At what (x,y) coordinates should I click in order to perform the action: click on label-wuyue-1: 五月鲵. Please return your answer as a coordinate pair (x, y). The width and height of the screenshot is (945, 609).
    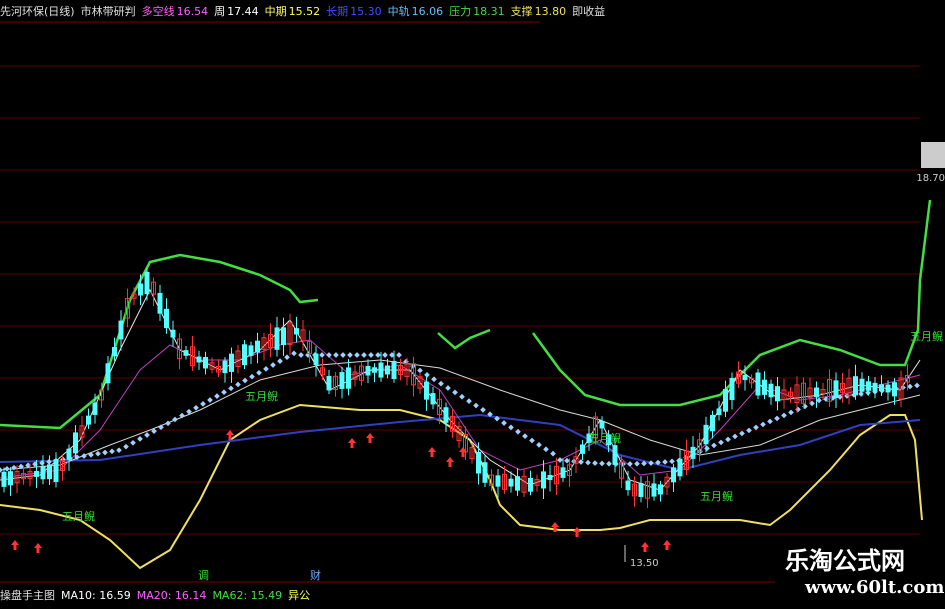
    Looking at the image, I should click on (261, 396).